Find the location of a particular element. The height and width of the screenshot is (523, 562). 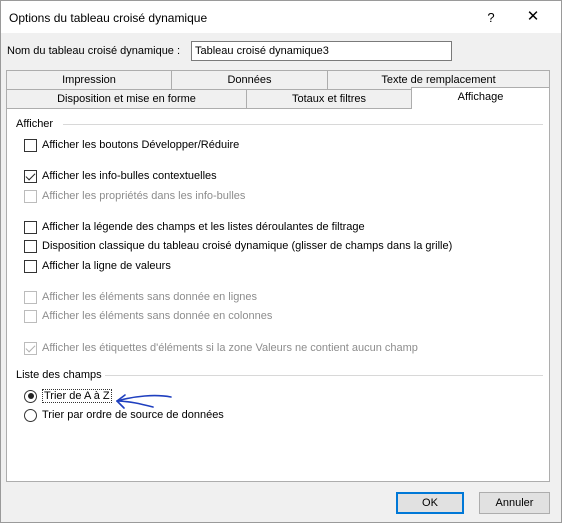

help-button: ? is located at coordinates (491, 18).